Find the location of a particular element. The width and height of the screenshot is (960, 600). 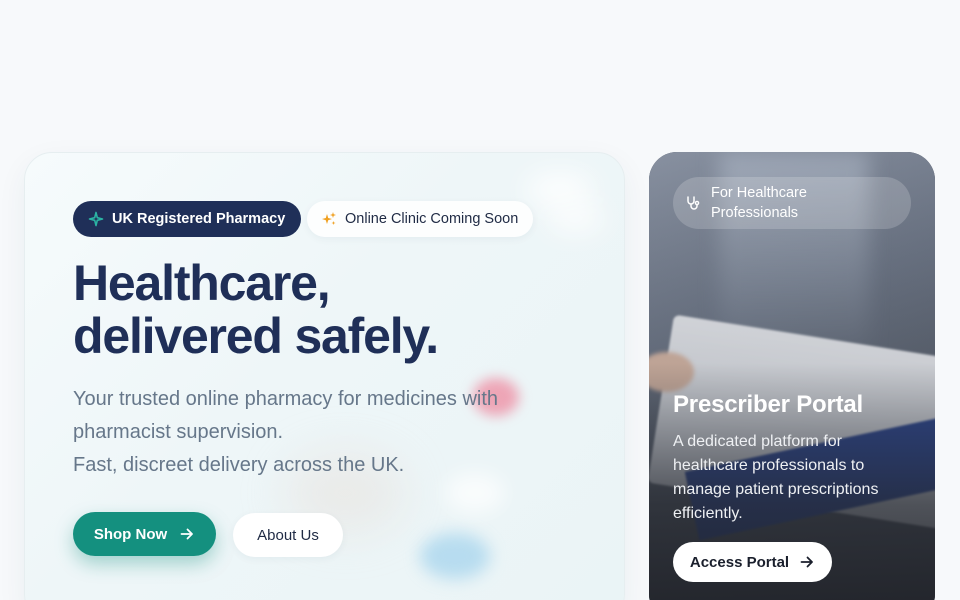

about-us-button: About Us is located at coordinates (288, 535).